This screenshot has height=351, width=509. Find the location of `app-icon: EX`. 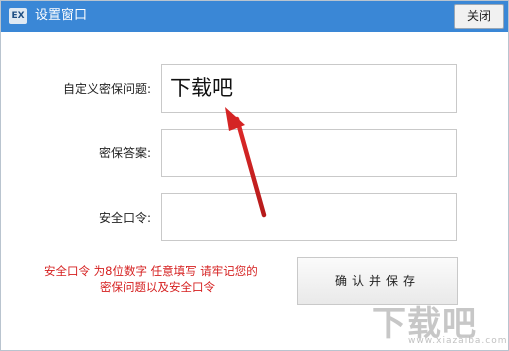

app-icon: EX is located at coordinates (18, 16).